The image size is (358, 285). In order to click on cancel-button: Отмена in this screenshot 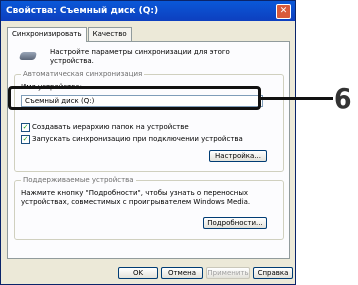, I will do `click(182, 273)`.